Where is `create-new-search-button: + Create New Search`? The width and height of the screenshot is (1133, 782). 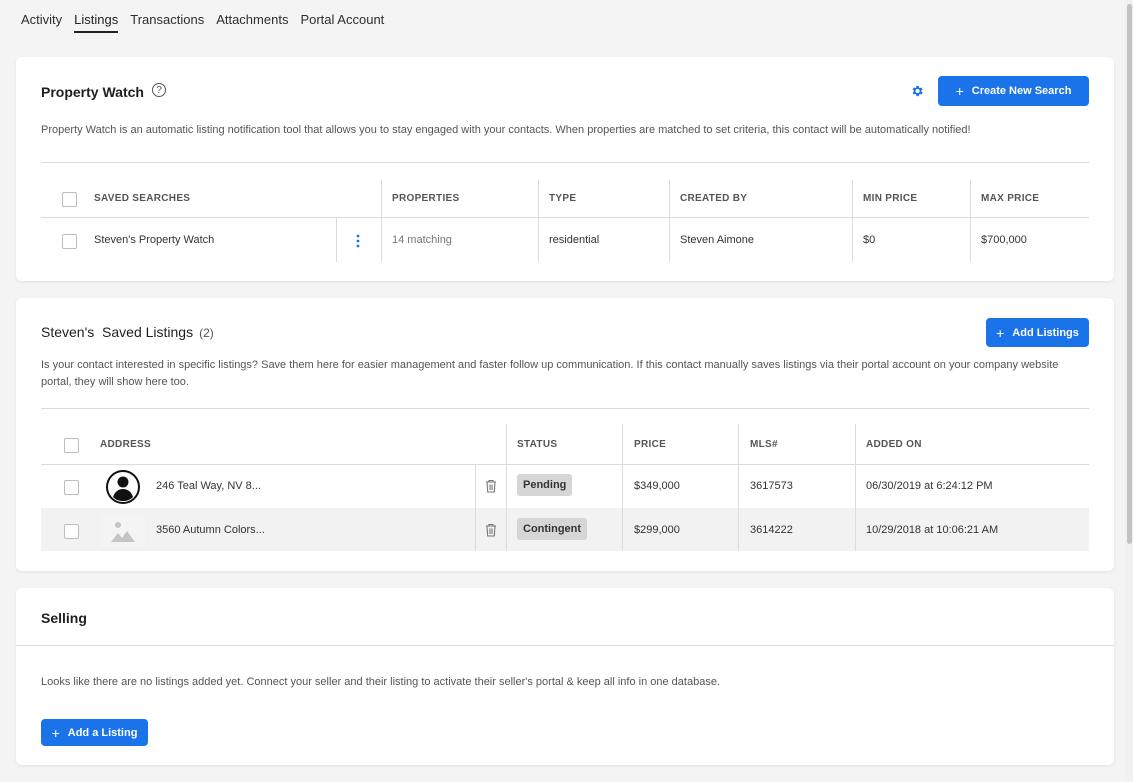
create-new-search-button: + Create New Search is located at coordinates (1013, 91).